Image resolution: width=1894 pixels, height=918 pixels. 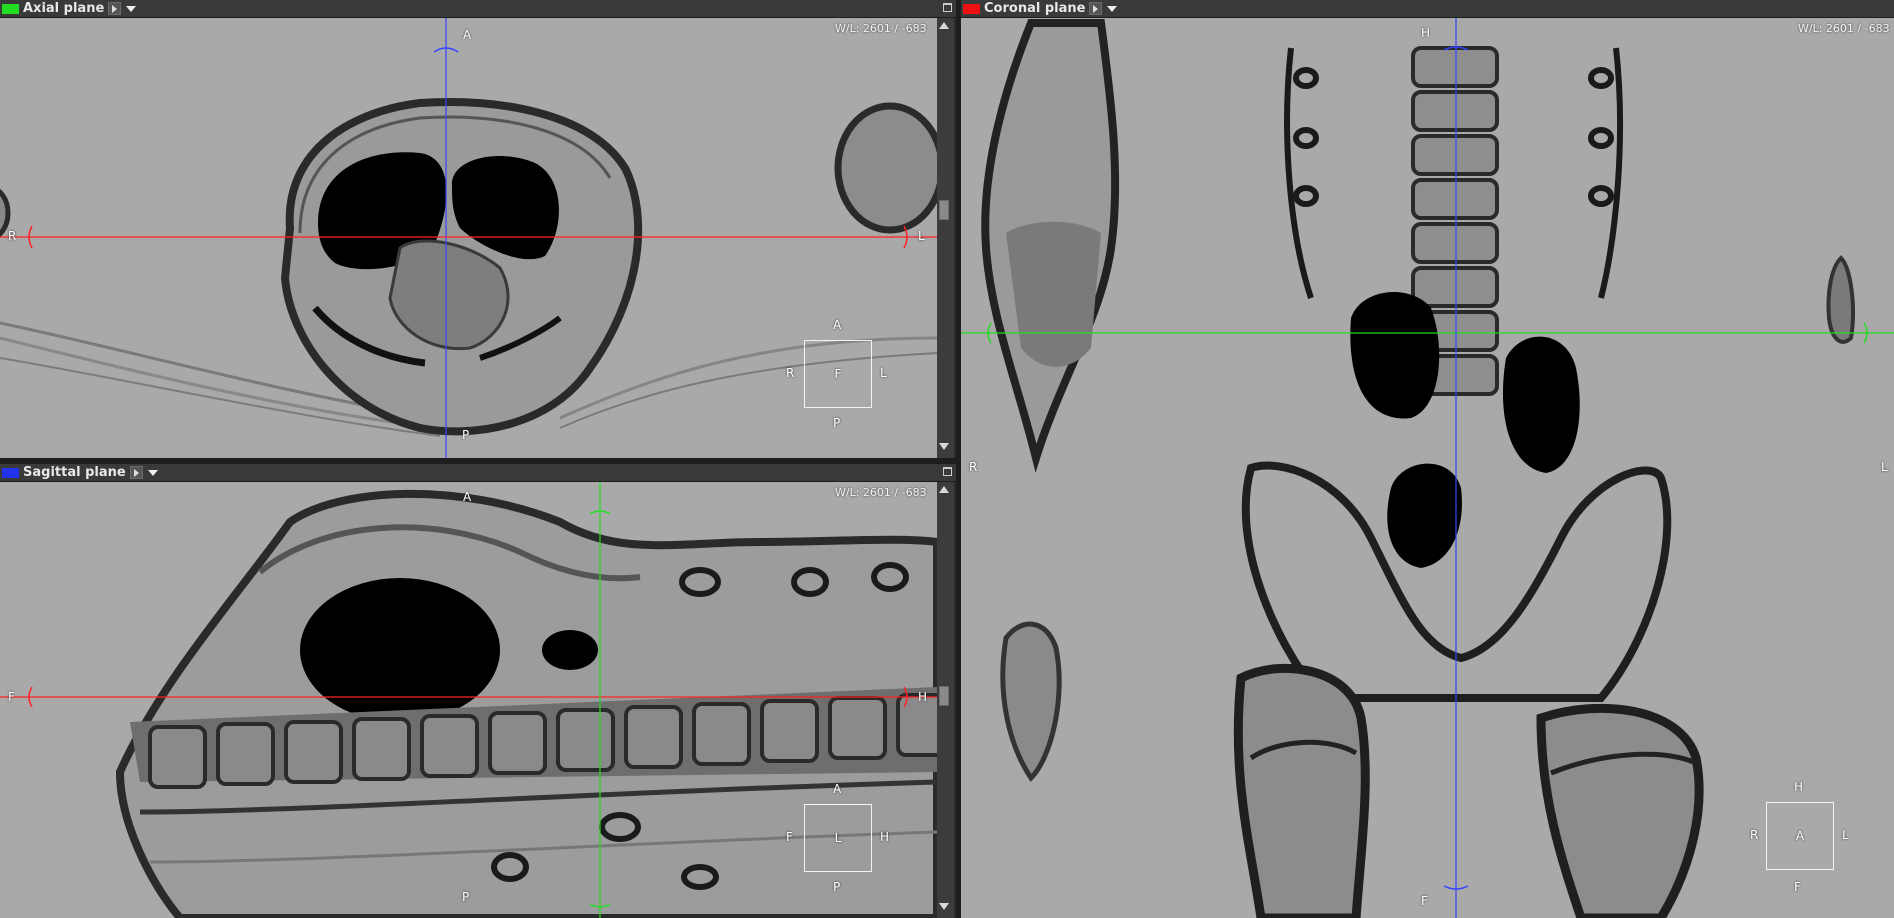 I want to click on axial-label-top: A, so click(x=467, y=35).